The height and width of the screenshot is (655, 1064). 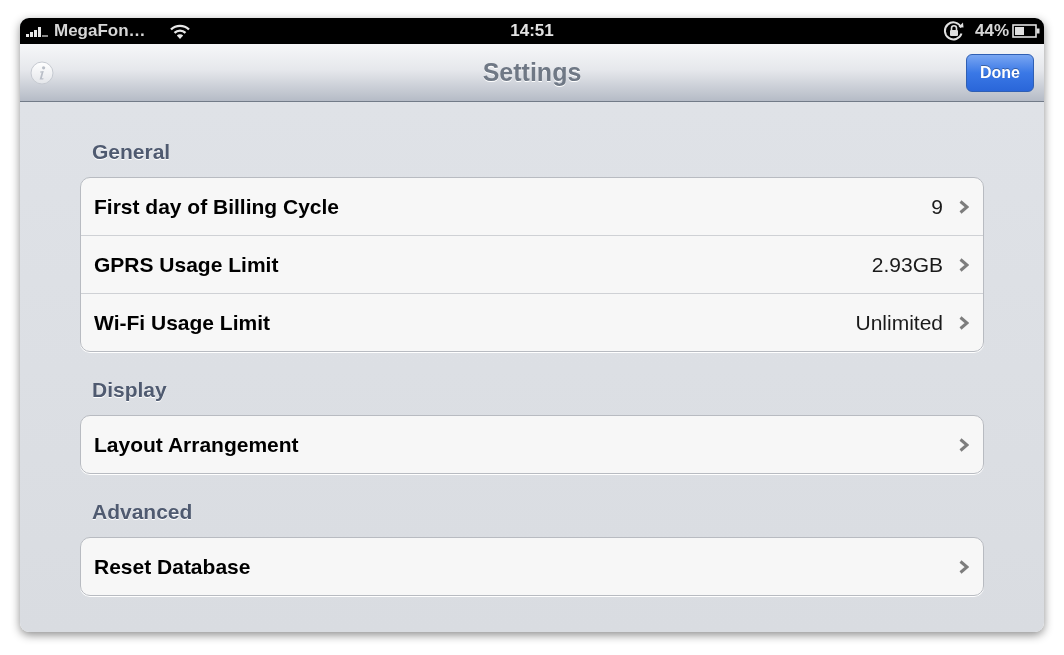 What do you see at coordinates (532, 31) in the screenshot?
I see `status-time: 14:51` at bounding box center [532, 31].